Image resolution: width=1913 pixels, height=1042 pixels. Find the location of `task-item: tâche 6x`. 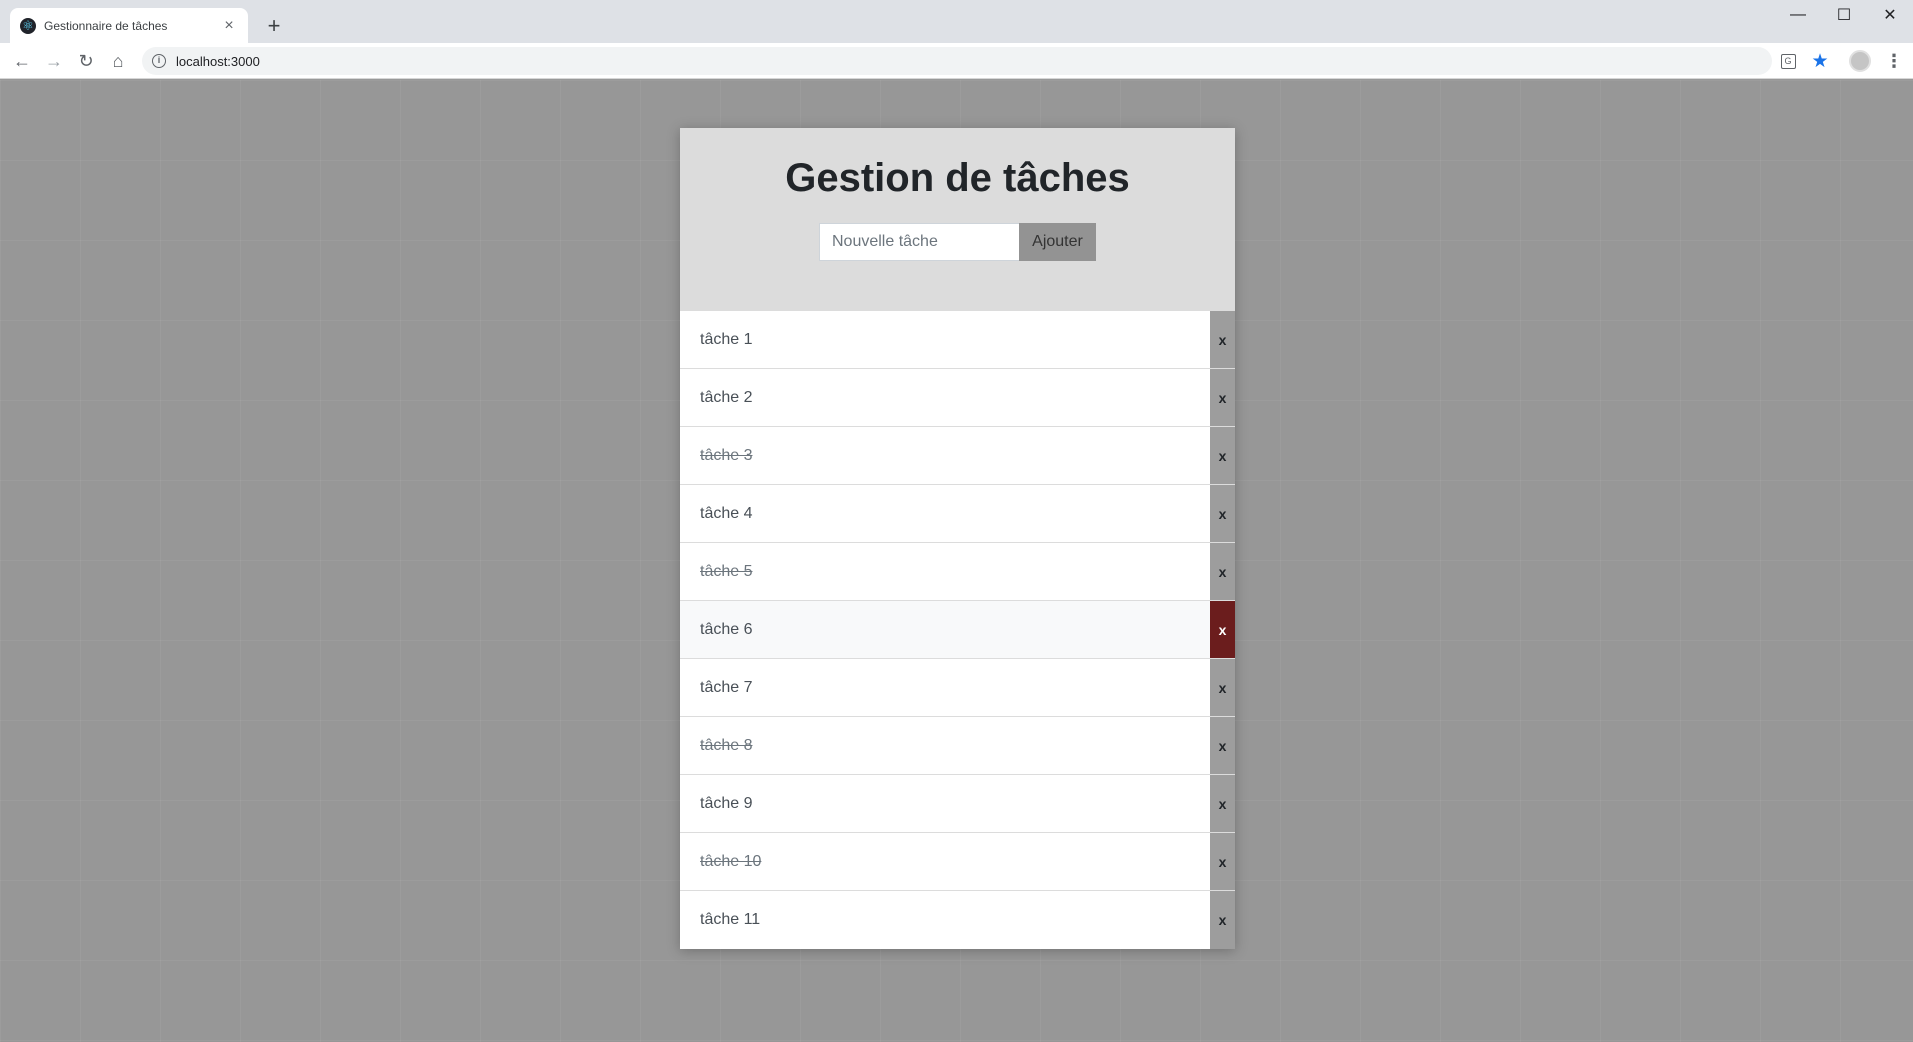

task-item: tâche 6x is located at coordinates (957, 630).